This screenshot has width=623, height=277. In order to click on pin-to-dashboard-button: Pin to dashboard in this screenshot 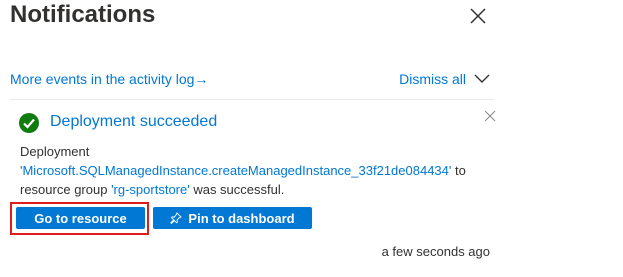, I will do `click(232, 218)`.